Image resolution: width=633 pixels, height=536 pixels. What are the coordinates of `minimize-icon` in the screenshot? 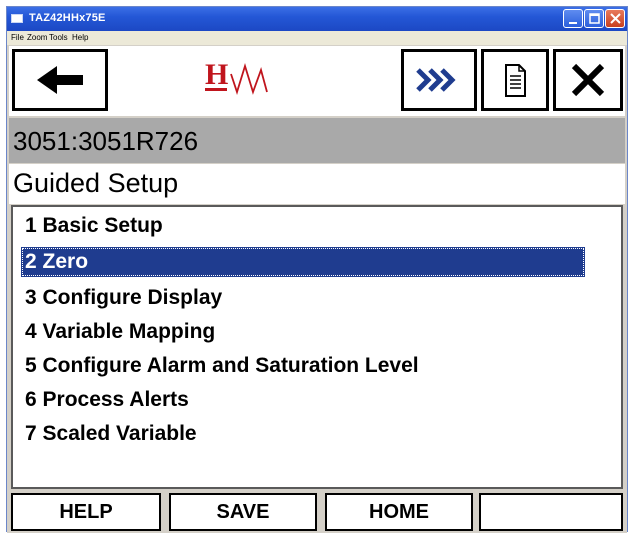 It's located at (573, 23).